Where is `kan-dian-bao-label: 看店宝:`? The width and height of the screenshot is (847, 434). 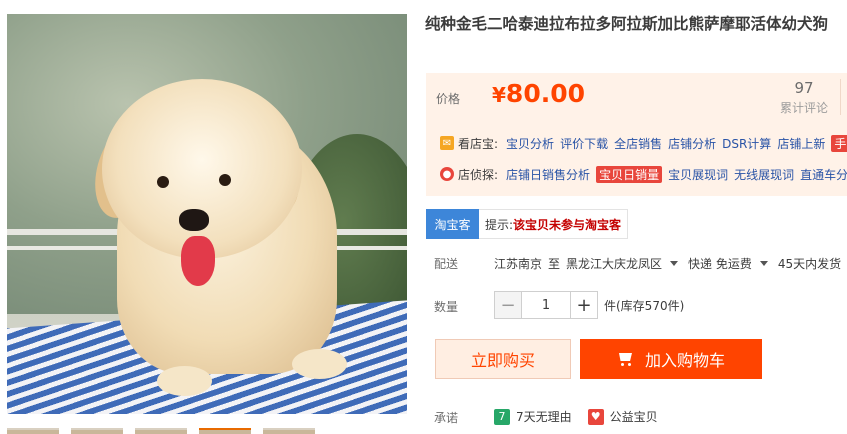
kan-dian-bao-label: 看店宝: is located at coordinates (478, 143).